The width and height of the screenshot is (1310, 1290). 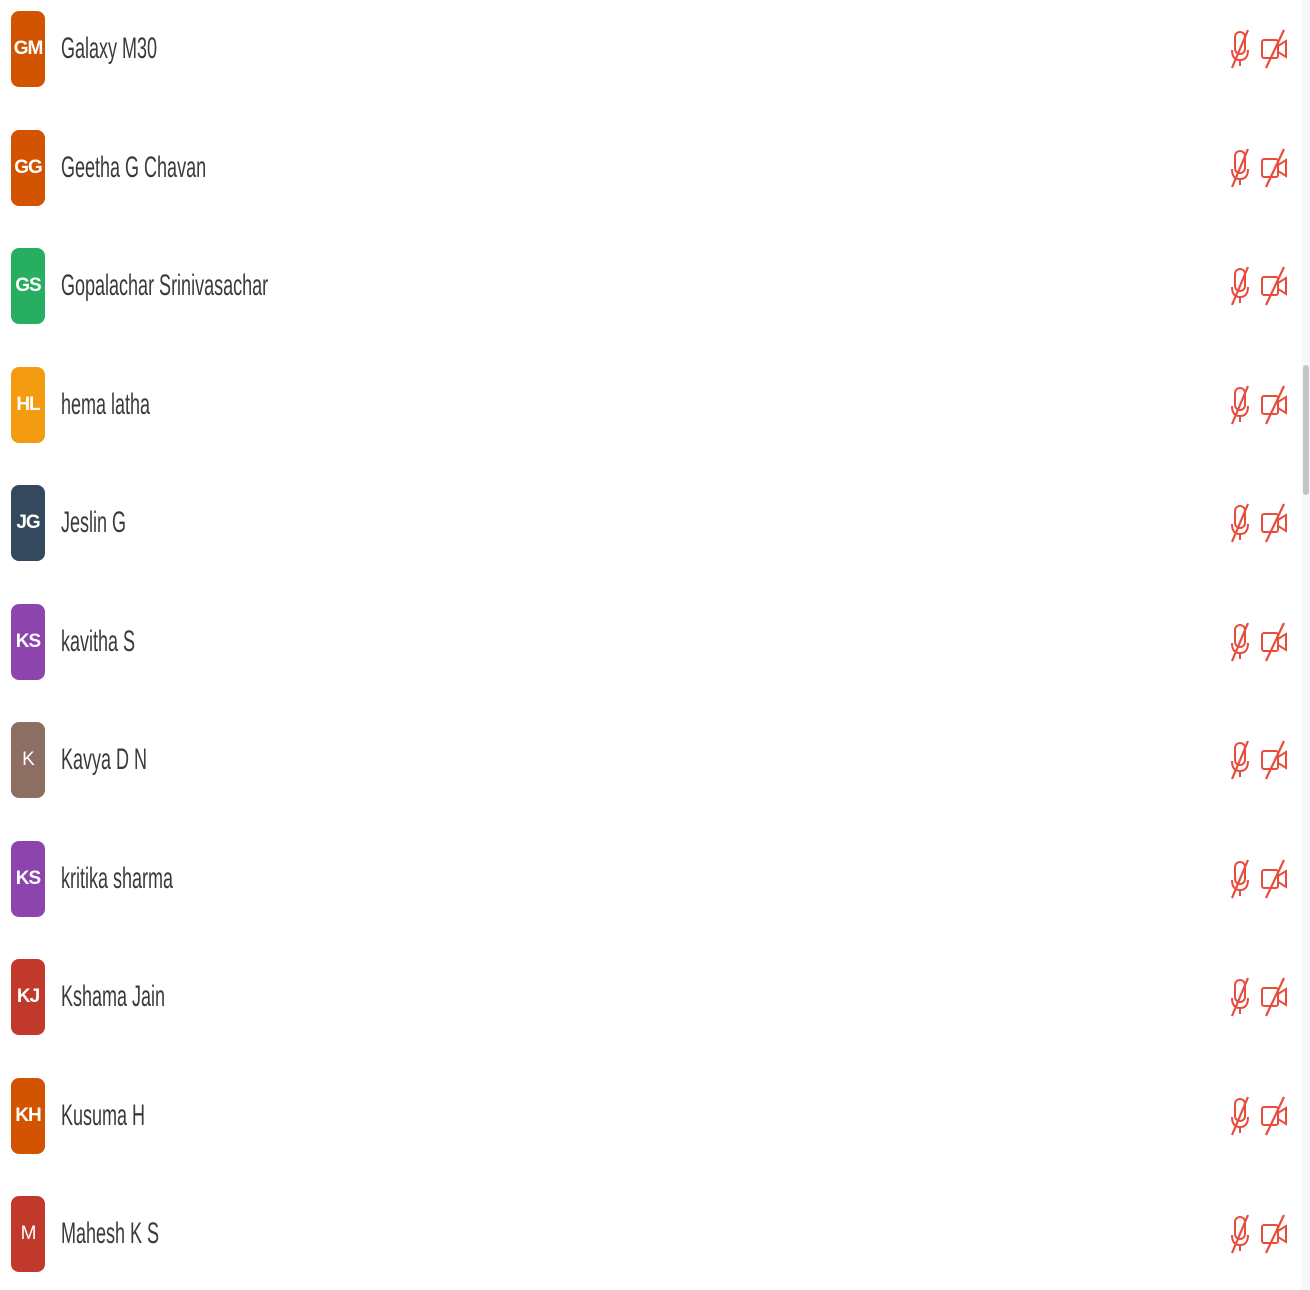 What do you see at coordinates (1306, 430) in the screenshot?
I see `scrollbar-thumb` at bounding box center [1306, 430].